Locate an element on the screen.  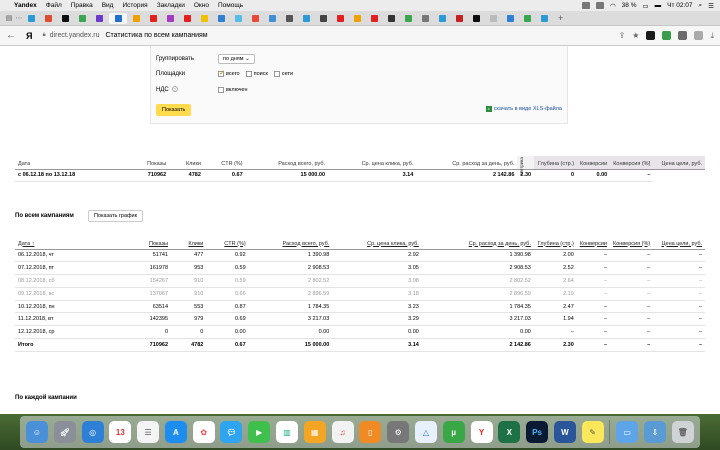
show-button: Показать is located at coordinates (174, 110).